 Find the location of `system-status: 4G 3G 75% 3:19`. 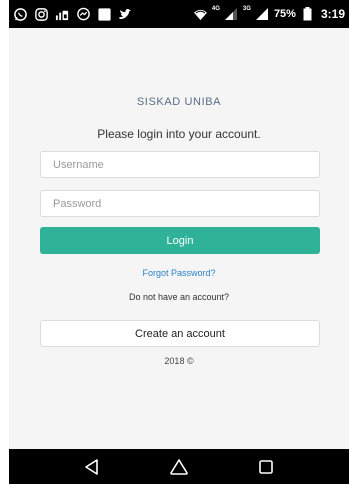

system-status: 4G 3G 75% 3:19 is located at coordinates (269, 14).